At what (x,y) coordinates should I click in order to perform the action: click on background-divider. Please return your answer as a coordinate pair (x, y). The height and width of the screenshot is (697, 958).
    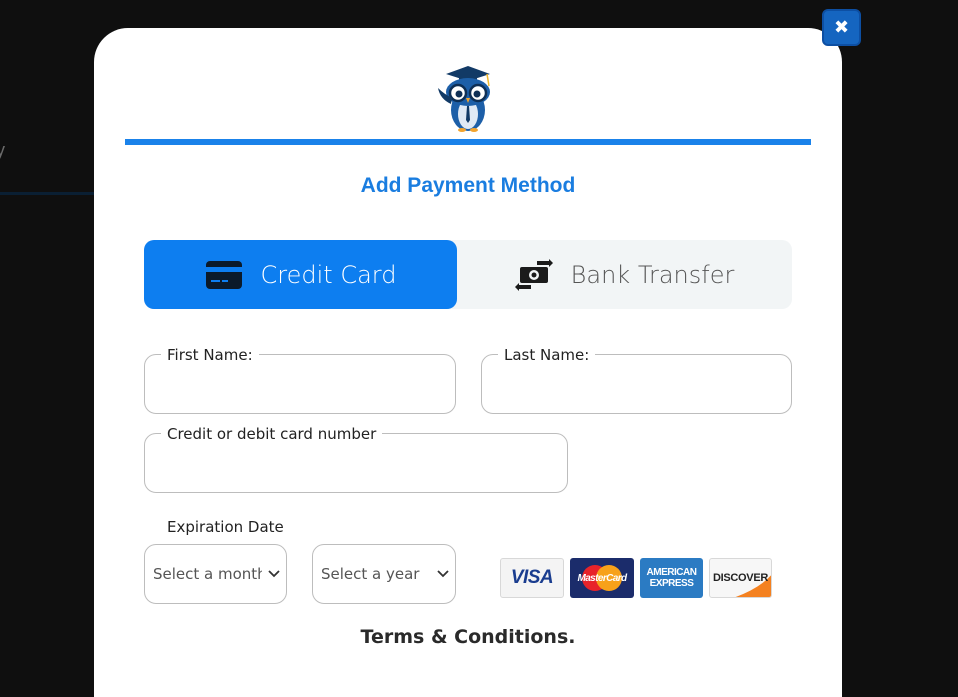
    Looking at the image, I should click on (47, 193).